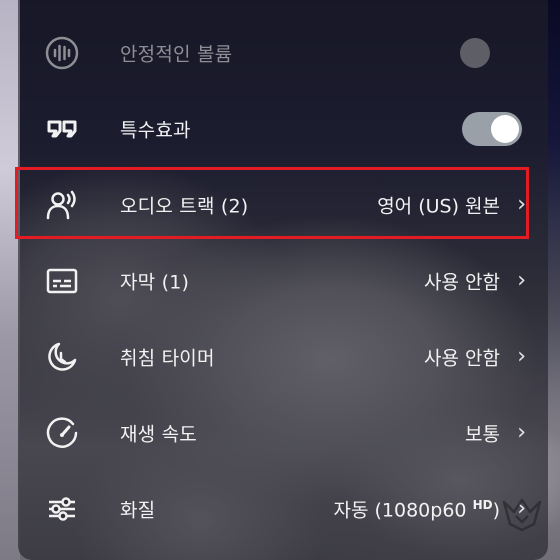 The height and width of the screenshot is (560, 560). I want to click on audio-track-icon, so click(62, 205).